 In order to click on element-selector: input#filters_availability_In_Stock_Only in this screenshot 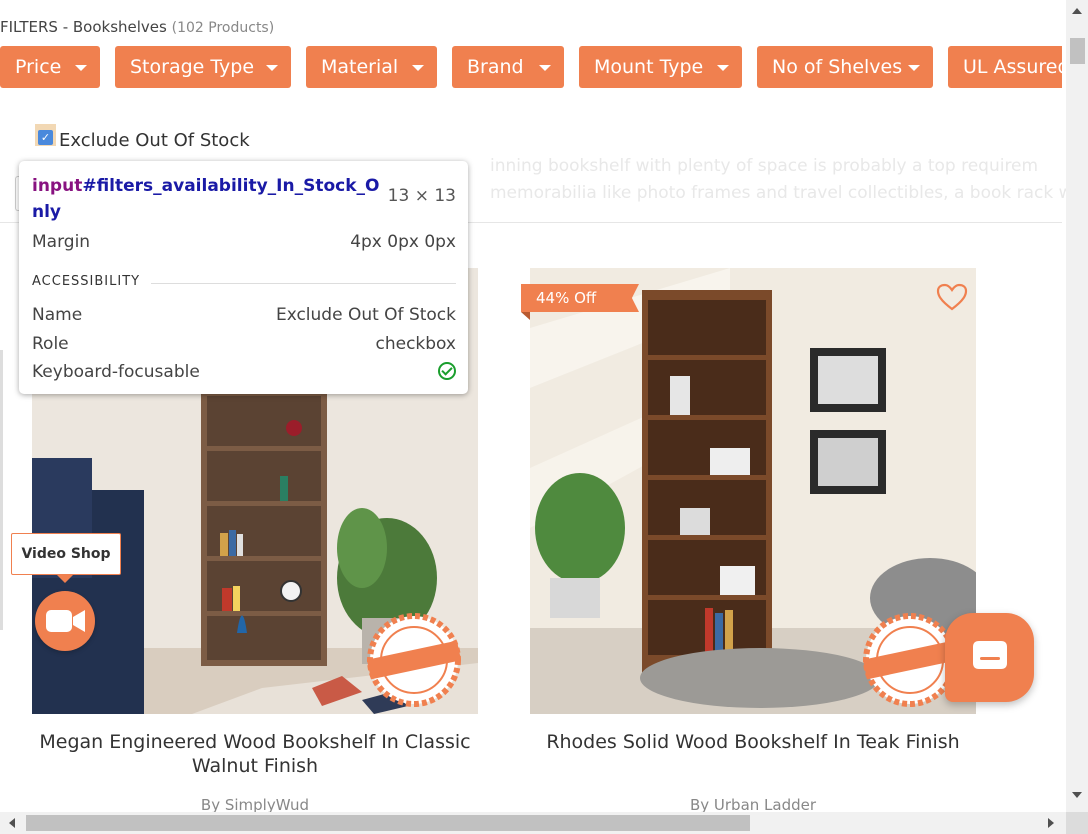, I will do `click(207, 199)`.